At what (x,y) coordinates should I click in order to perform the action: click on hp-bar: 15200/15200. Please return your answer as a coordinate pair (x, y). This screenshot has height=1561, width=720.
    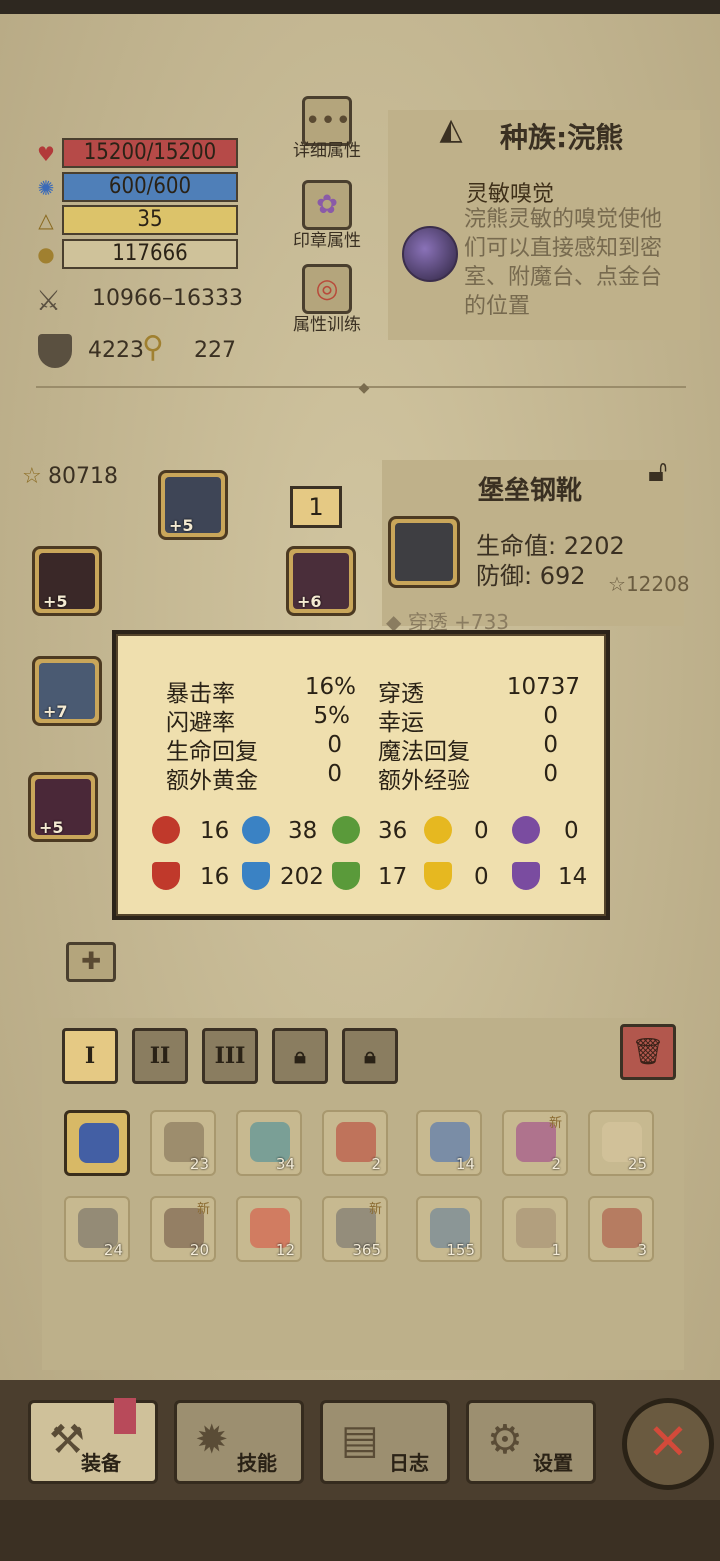
    Looking at the image, I should click on (150, 153).